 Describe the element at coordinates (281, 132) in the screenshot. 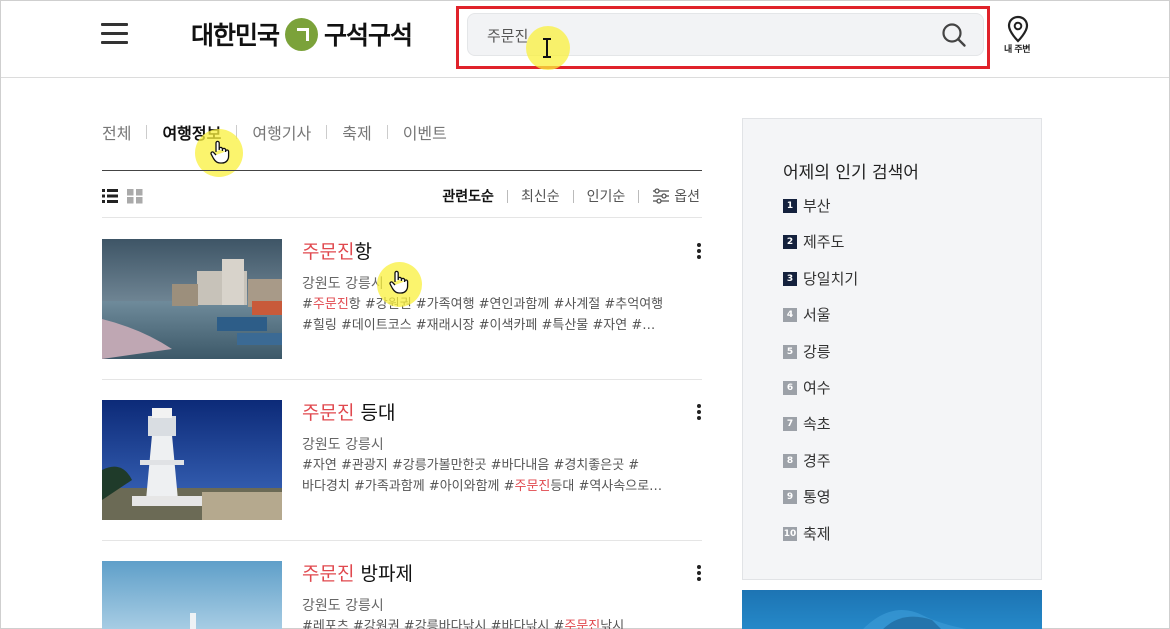

I see `tab-travel-articles: 여행기사` at that location.